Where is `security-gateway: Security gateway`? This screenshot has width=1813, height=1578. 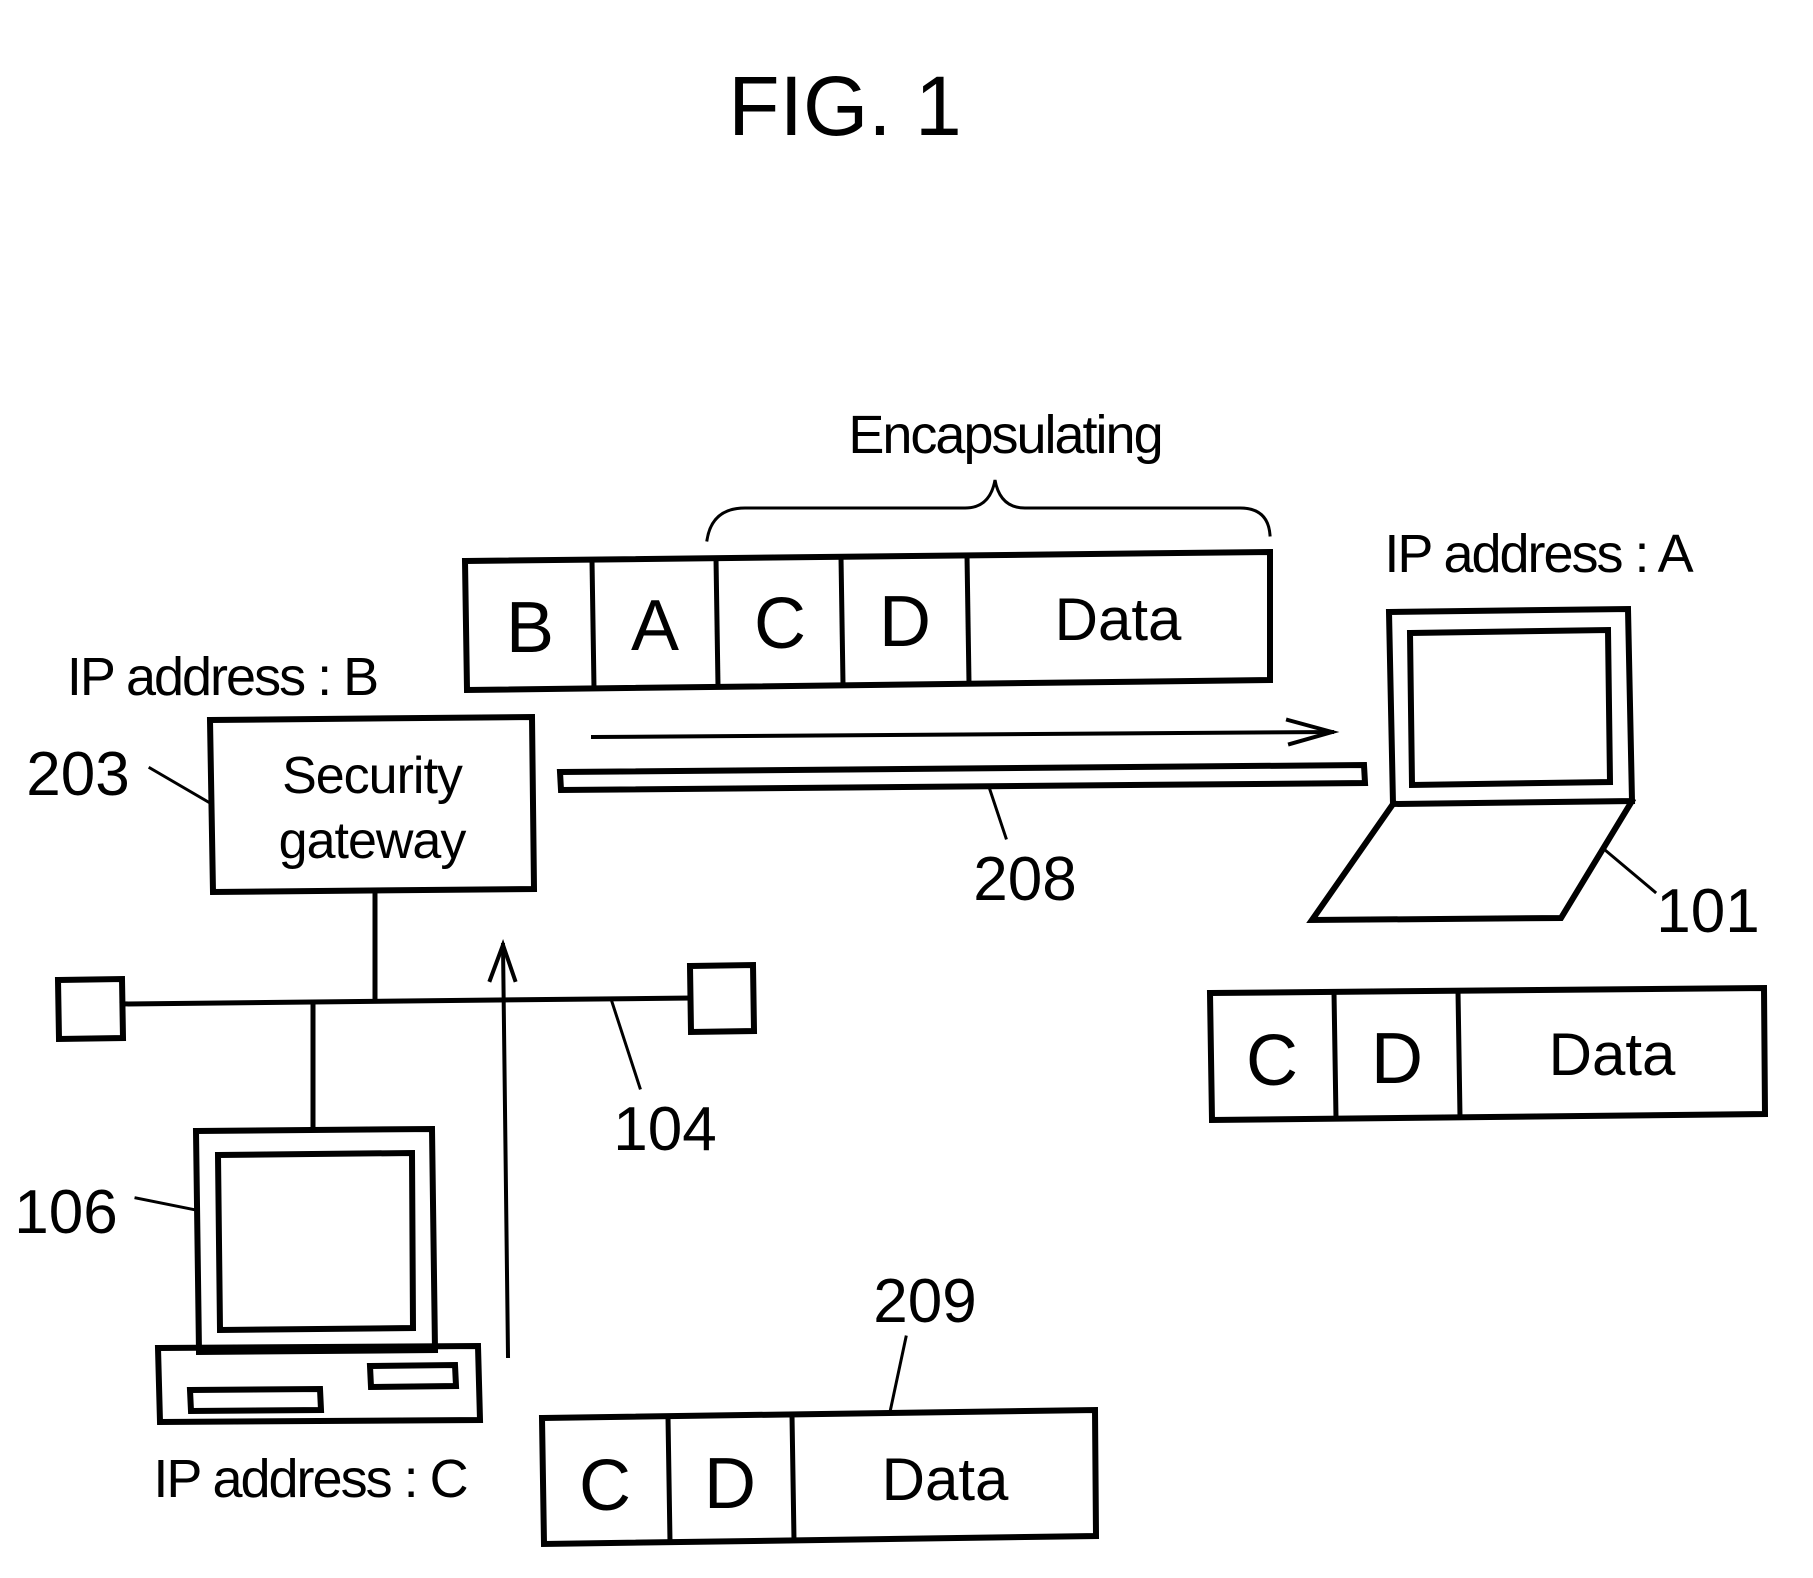 security-gateway: Security gateway is located at coordinates (372, 804).